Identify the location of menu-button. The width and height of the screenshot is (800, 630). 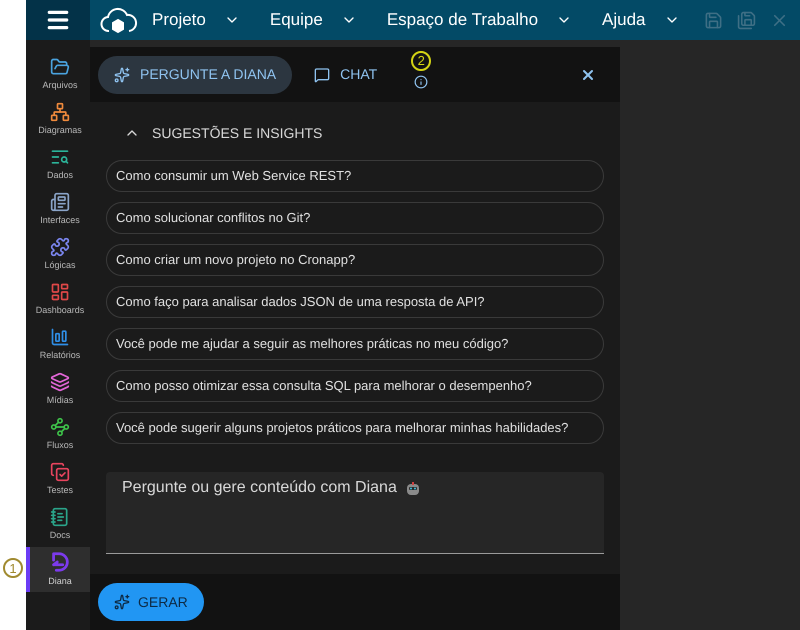
(58, 20).